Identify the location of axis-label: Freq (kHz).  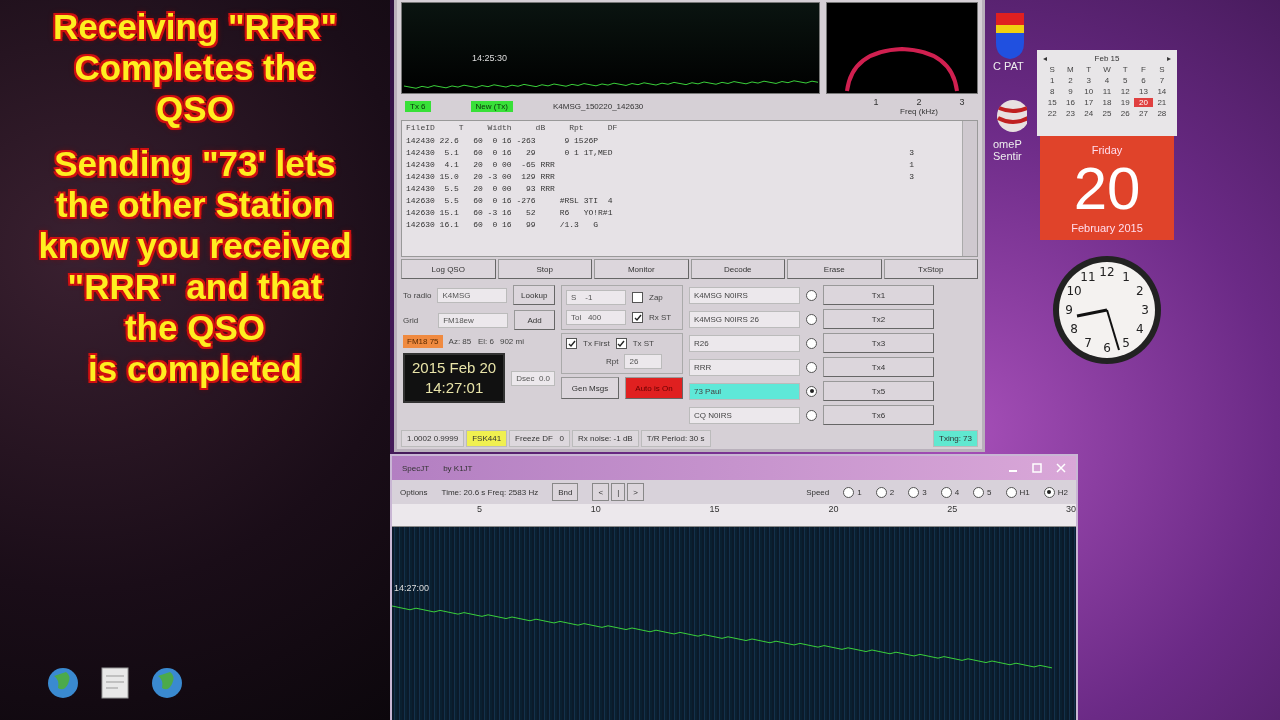
(919, 112).